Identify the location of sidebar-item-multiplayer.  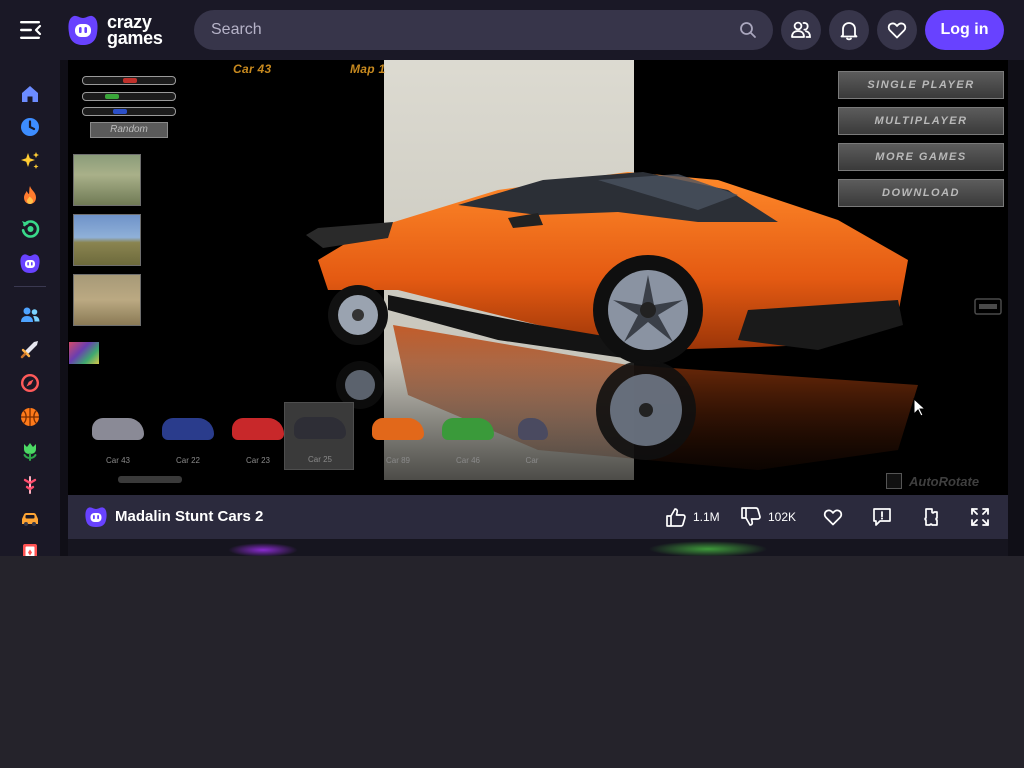
(30, 315).